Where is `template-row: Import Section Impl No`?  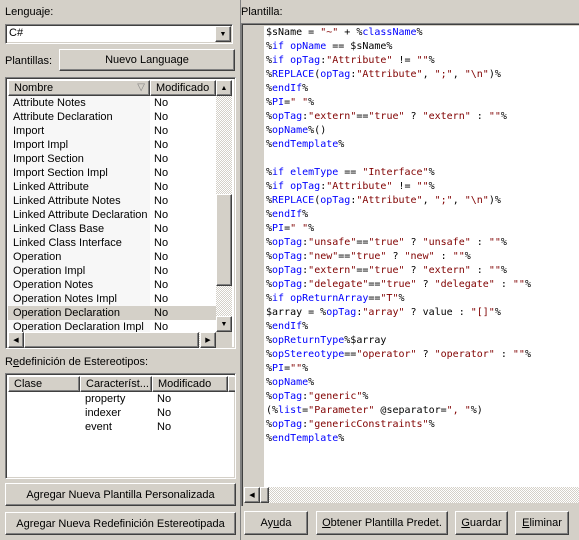 template-row: Import Section Impl No is located at coordinates (112, 173).